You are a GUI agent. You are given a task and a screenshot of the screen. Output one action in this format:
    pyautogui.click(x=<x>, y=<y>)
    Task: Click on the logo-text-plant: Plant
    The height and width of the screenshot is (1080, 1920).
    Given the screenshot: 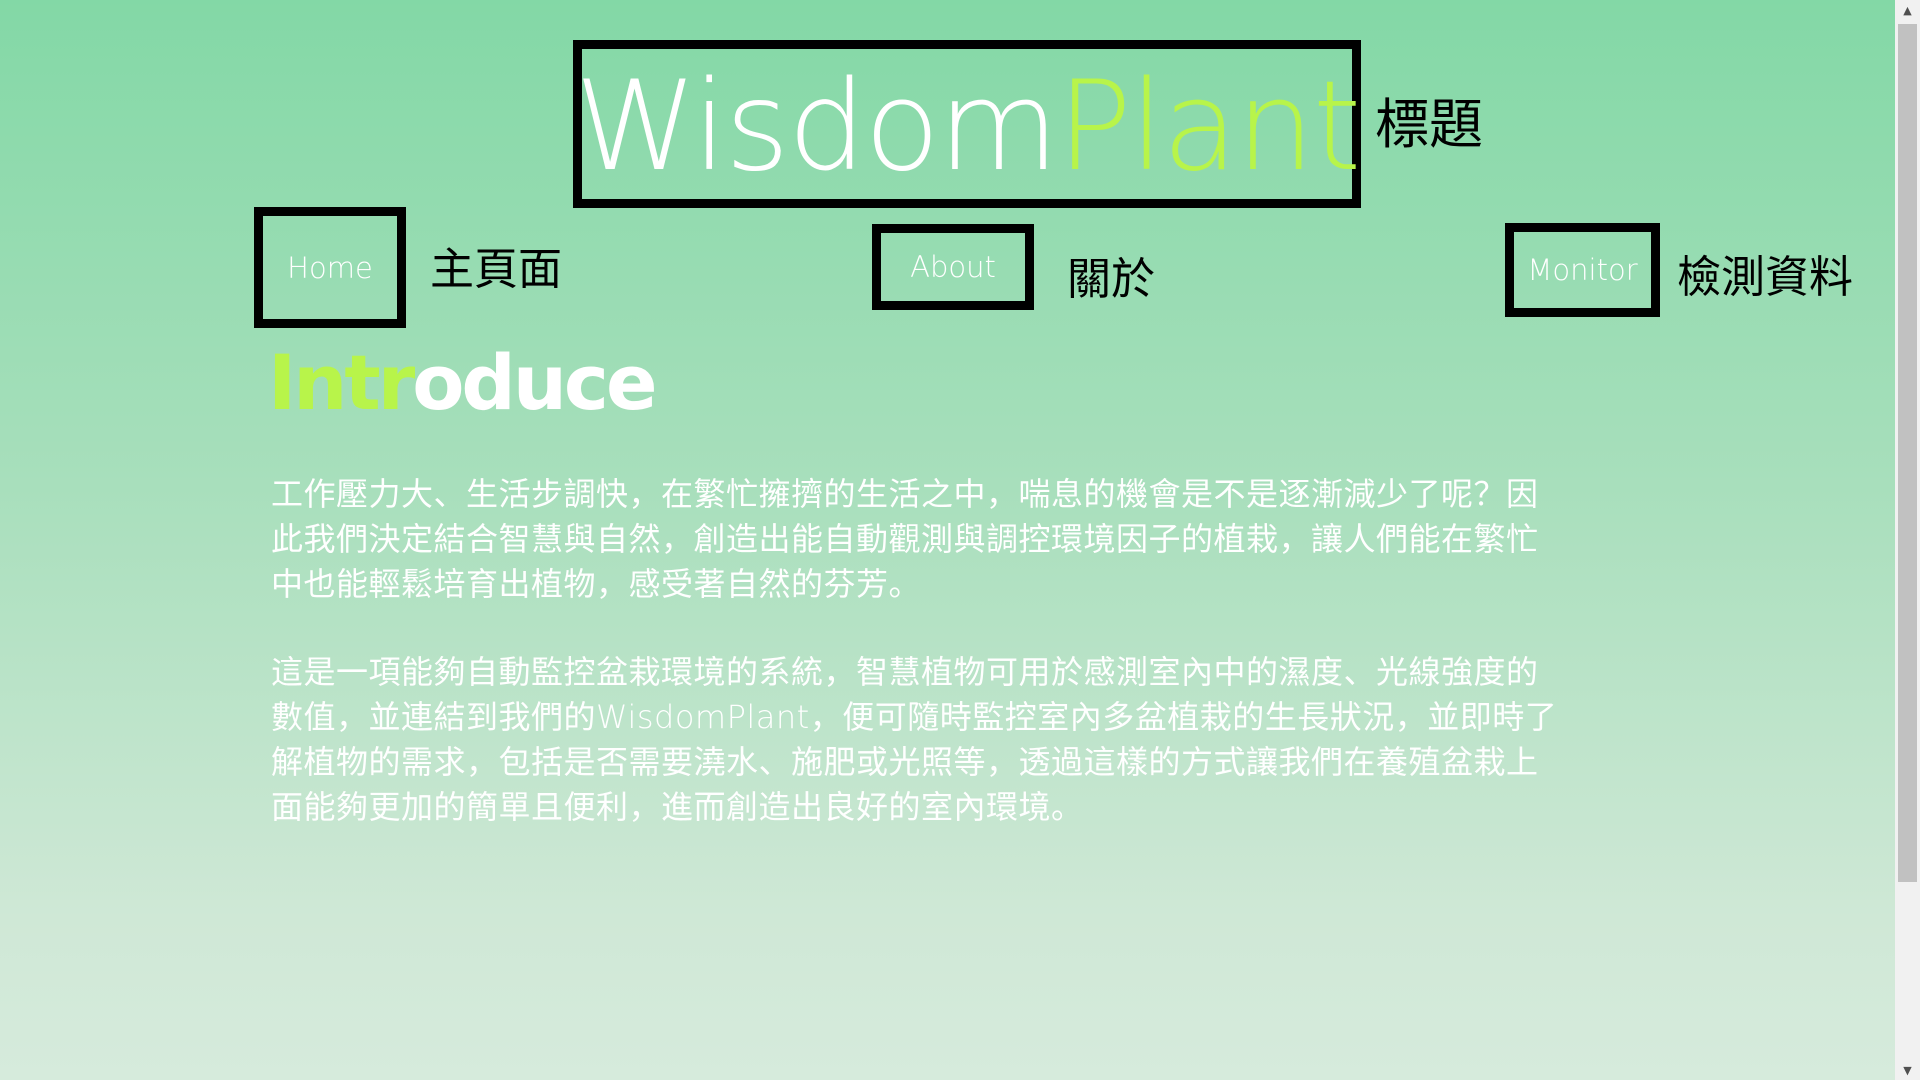 What is the action you would take?
    pyautogui.click(x=1208, y=127)
    